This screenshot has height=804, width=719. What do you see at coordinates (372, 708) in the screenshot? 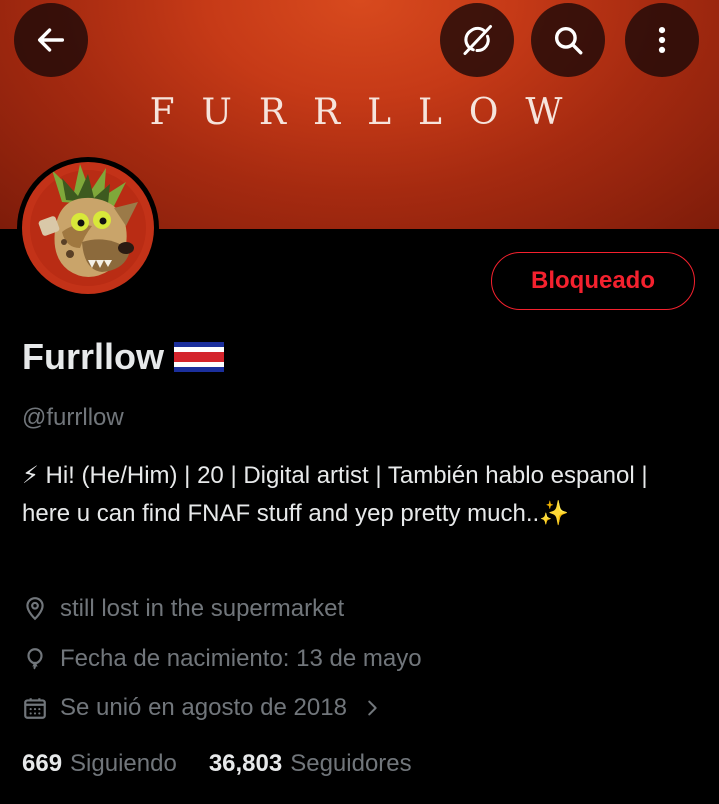
I see `chevron-right-icon` at bounding box center [372, 708].